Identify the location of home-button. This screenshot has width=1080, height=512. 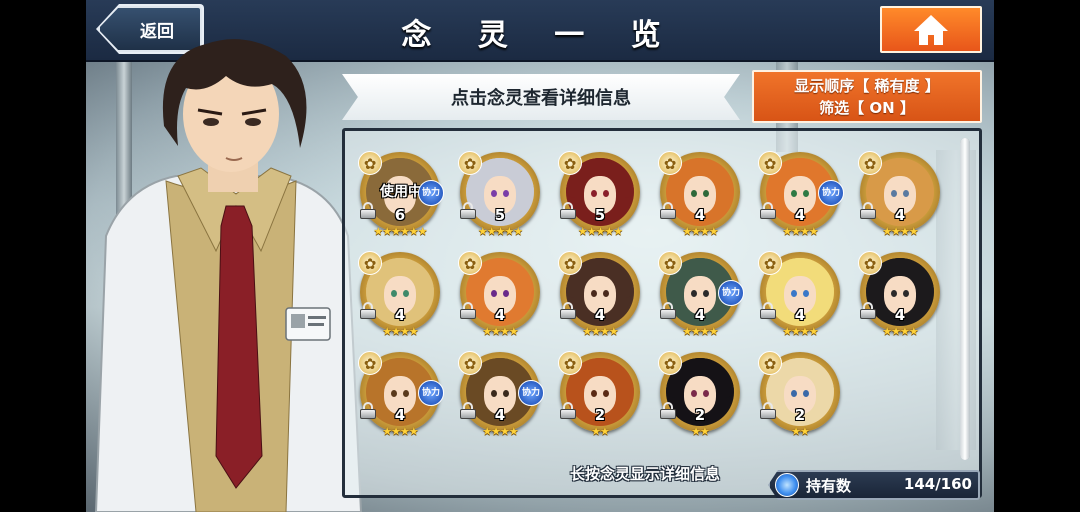
(931, 29).